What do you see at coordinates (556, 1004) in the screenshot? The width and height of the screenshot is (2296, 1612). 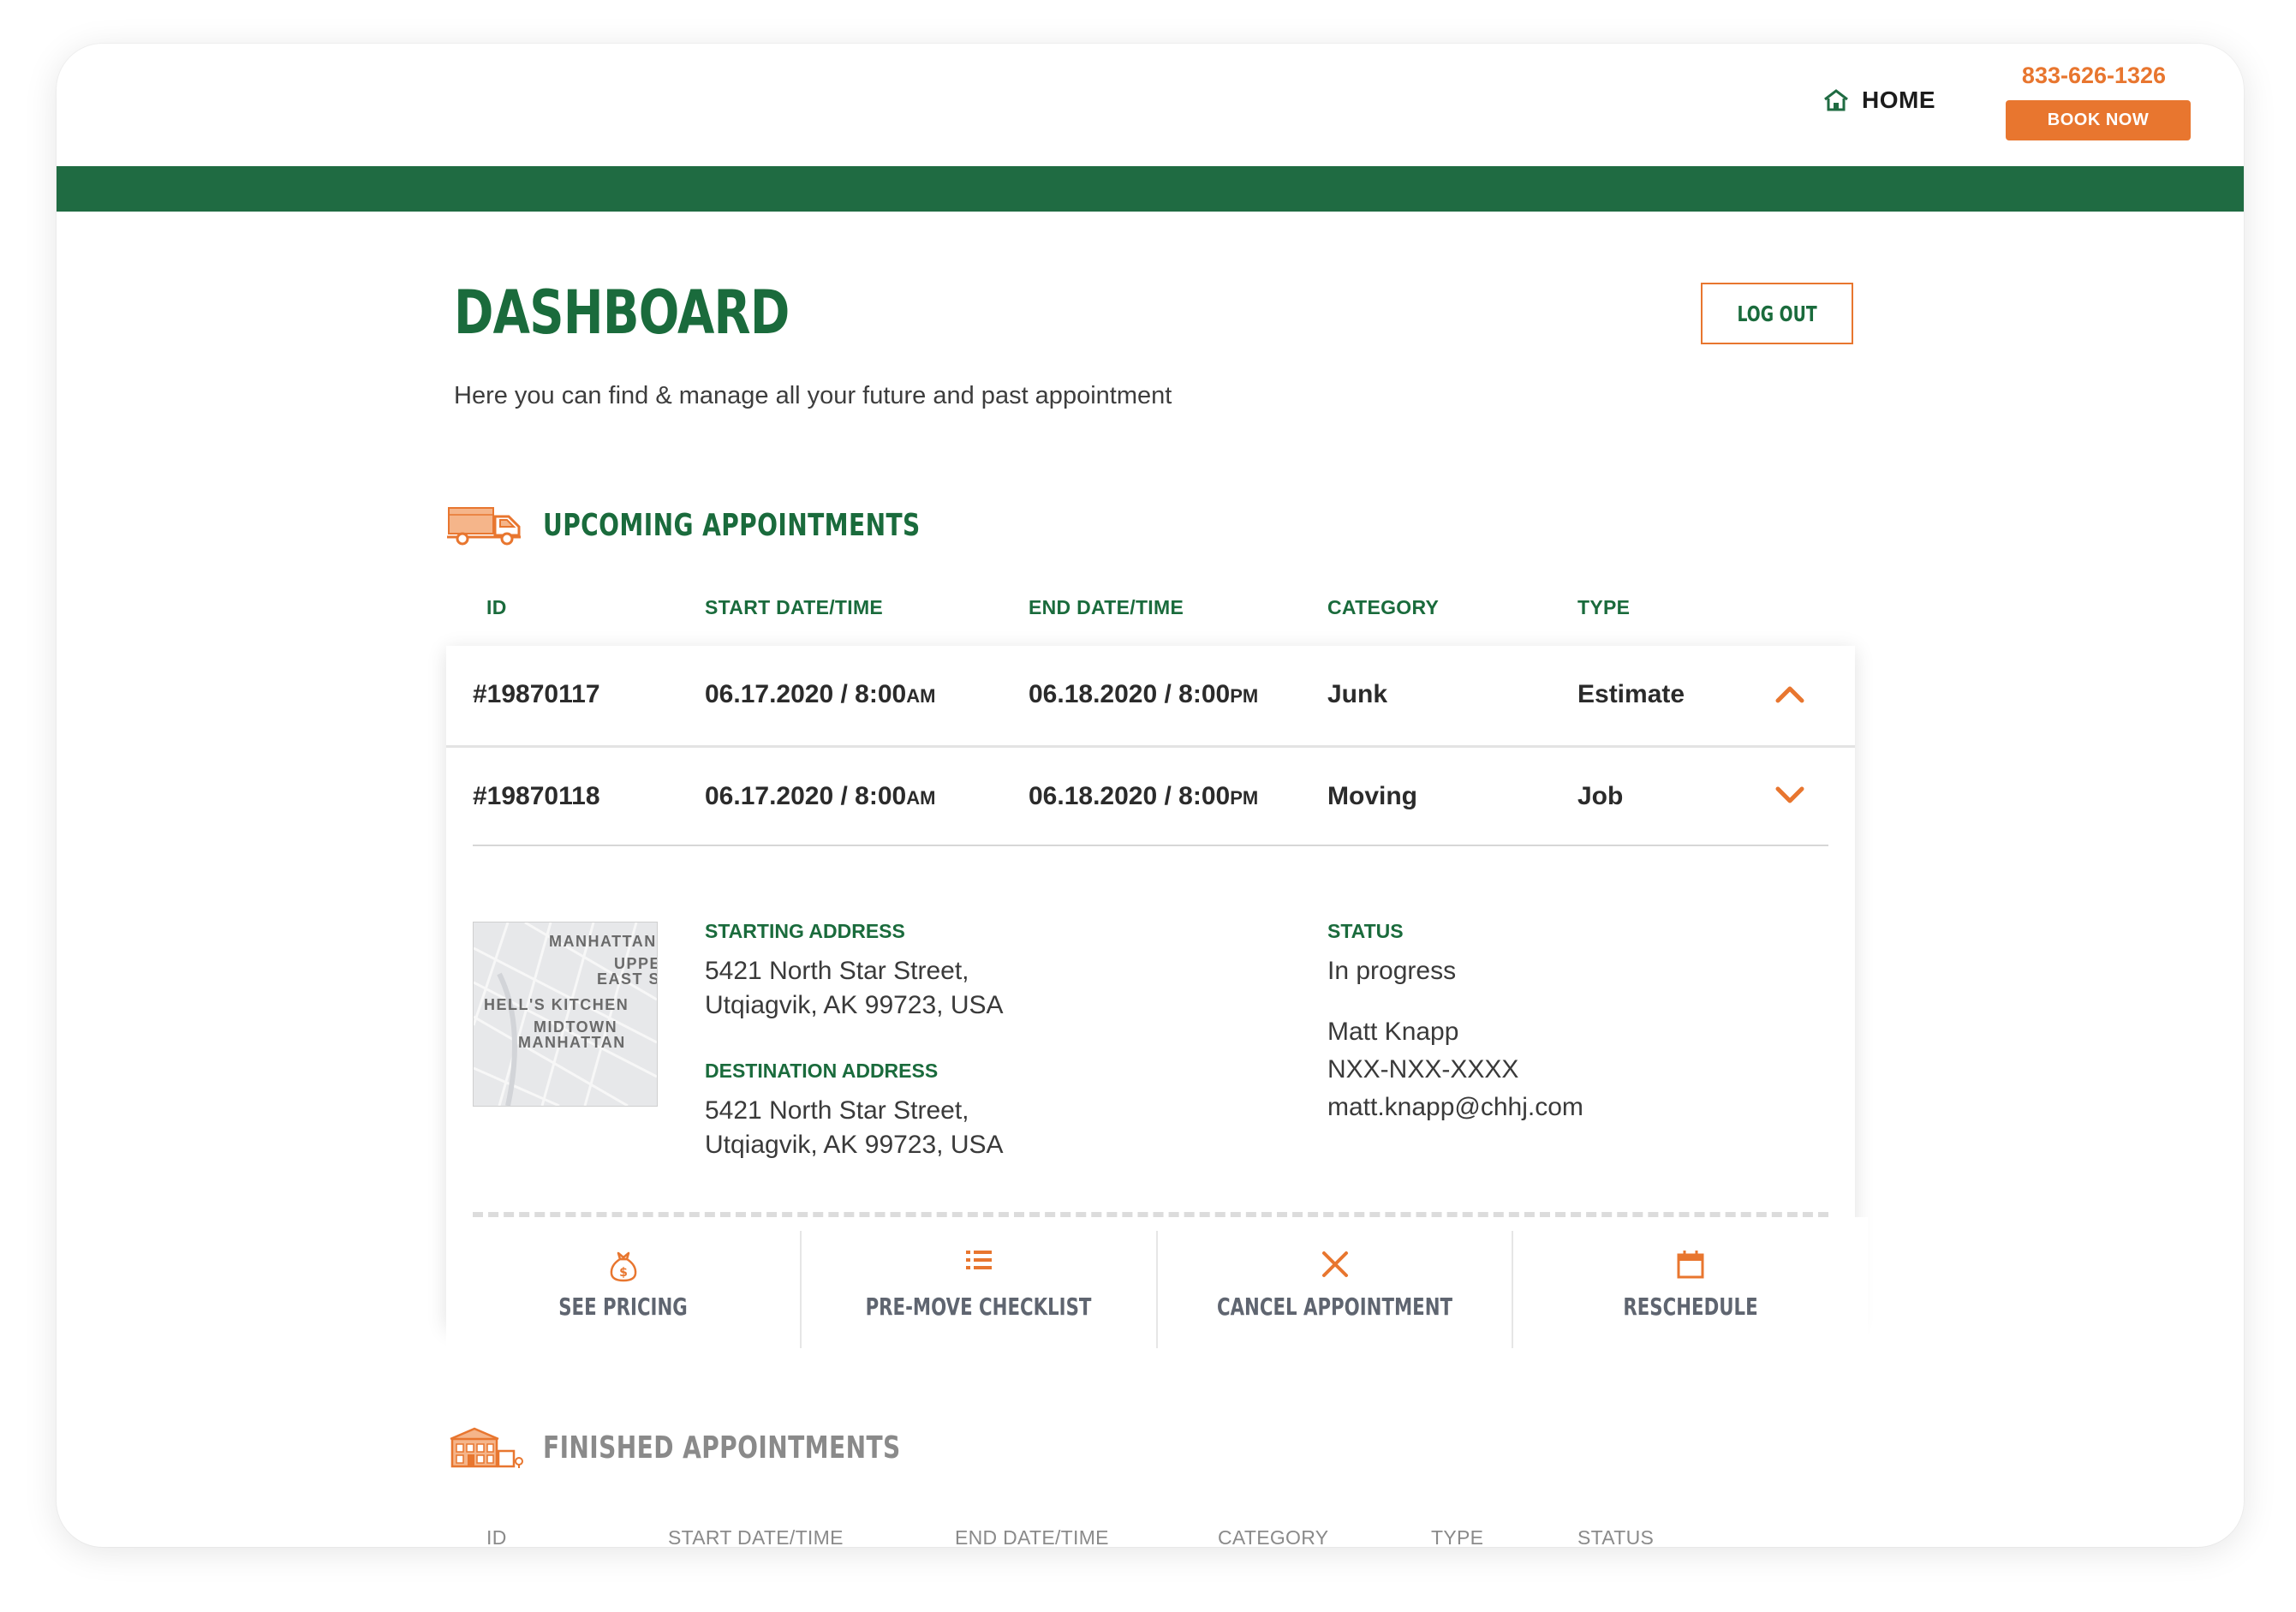 I see `map-label: HELL'S KITCHEN` at bounding box center [556, 1004].